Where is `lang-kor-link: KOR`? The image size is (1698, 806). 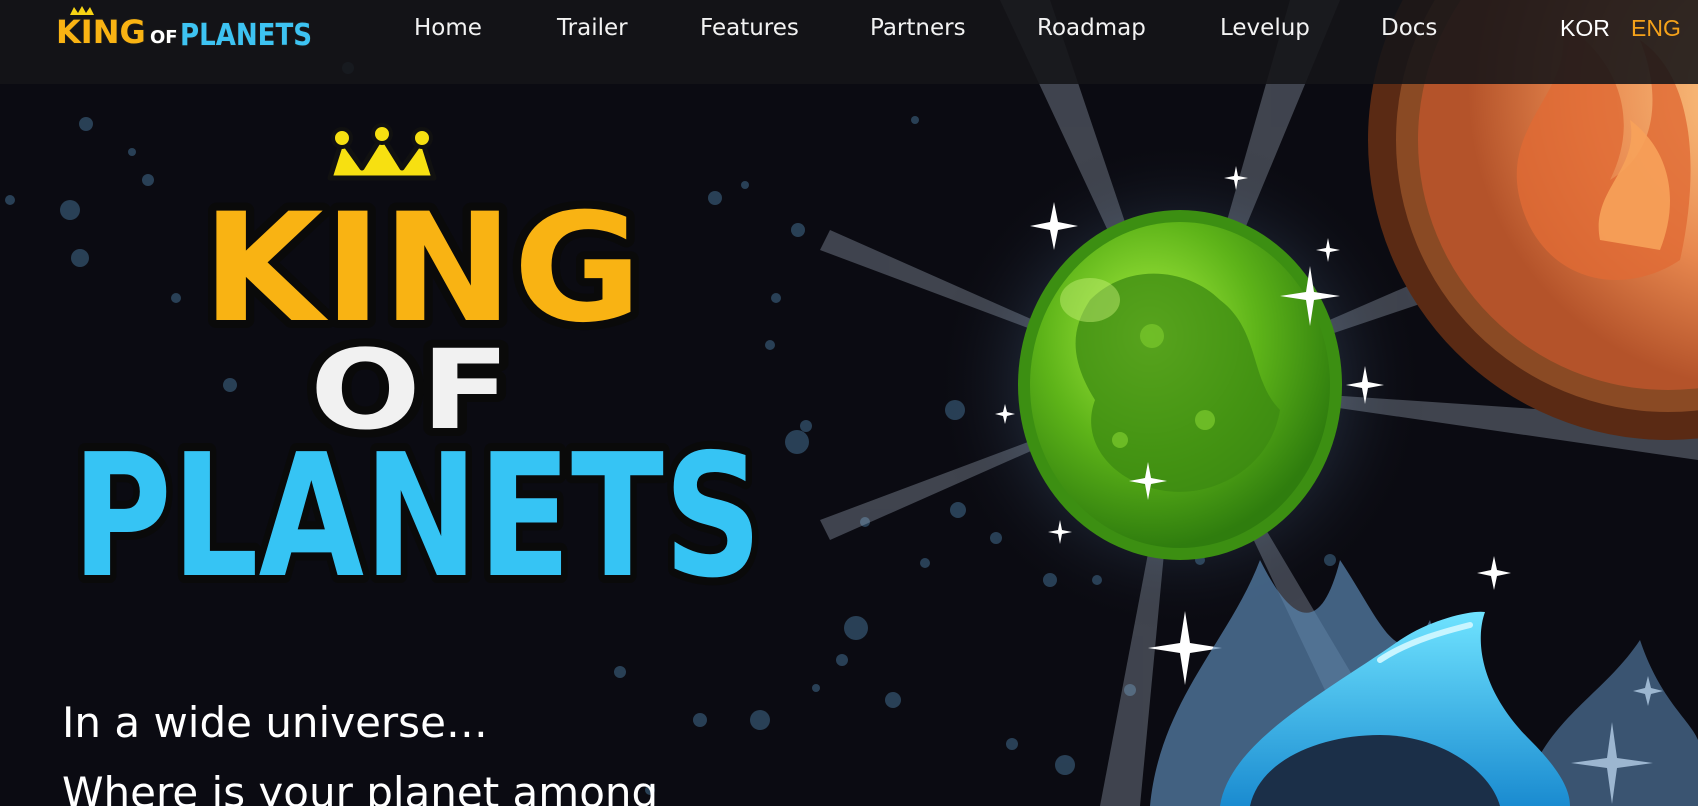
lang-kor-link: KOR is located at coordinates (1585, 28).